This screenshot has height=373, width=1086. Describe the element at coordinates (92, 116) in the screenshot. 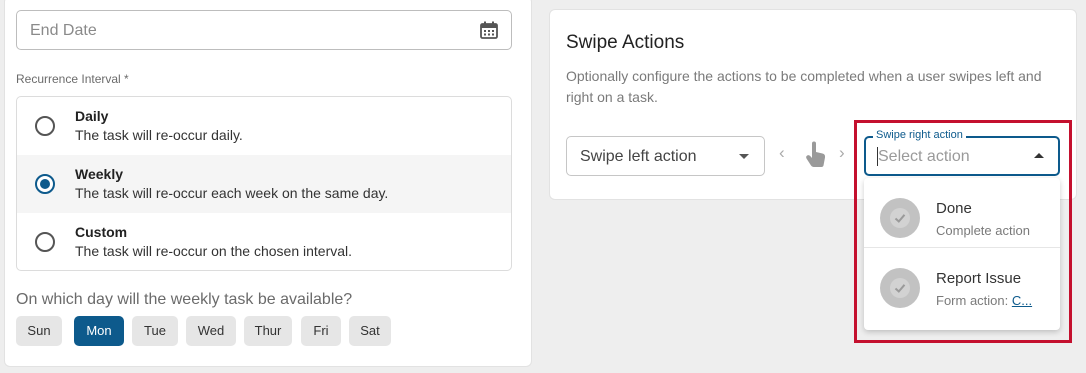

I see `option-title: Daily` at that location.